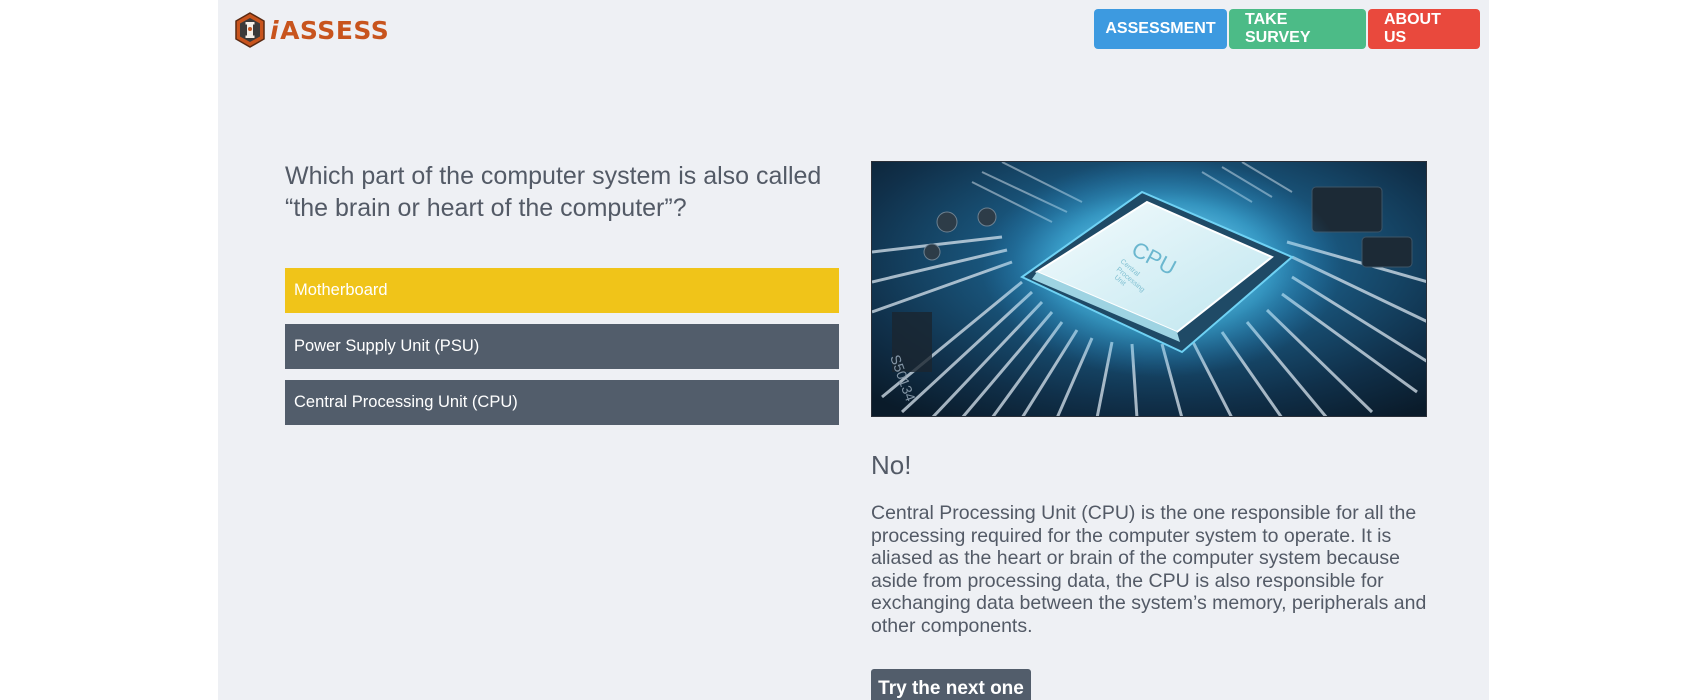 The image size is (1707, 700). What do you see at coordinates (951, 684) in the screenshot?
I see `try-next-button: Try the next one` at bounding box center [951, 684].